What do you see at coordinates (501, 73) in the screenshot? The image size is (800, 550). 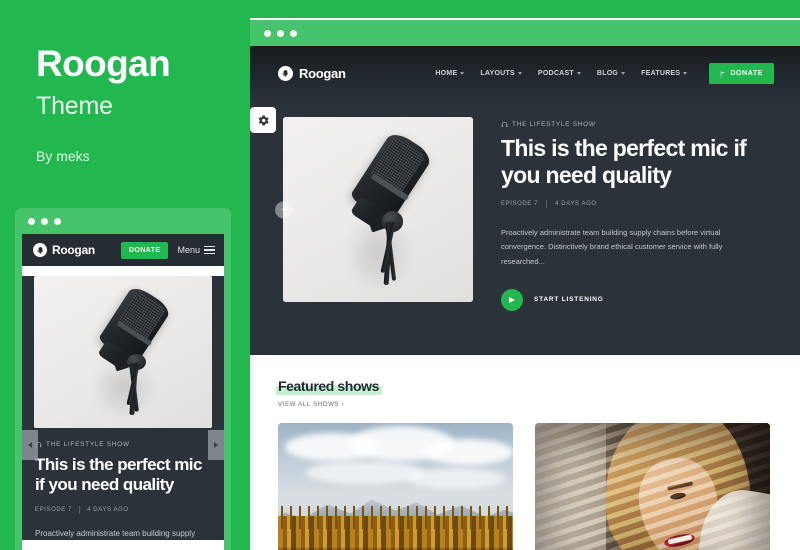 I see `nav-item-layouts: Layouts` at bounding box center [501, 73].